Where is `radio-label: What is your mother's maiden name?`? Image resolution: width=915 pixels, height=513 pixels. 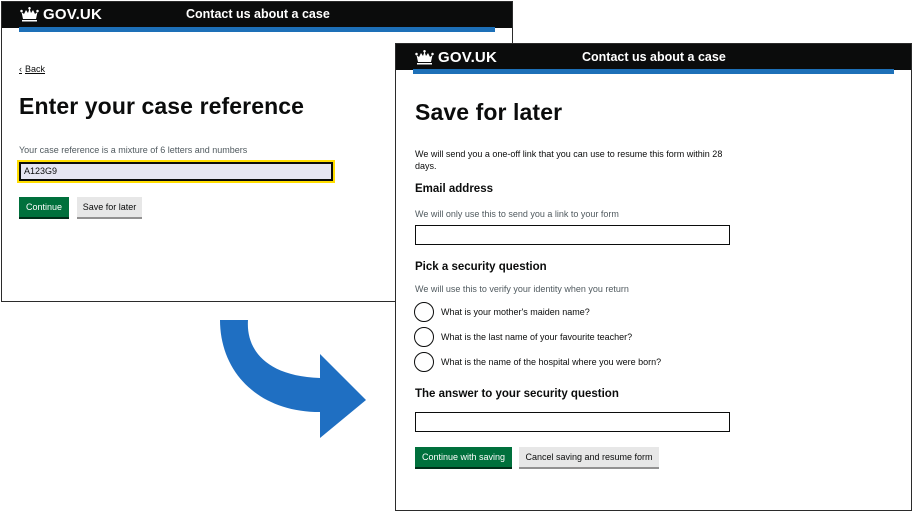 radio-label: What is your mother's maiden name? is located at coordinates (515, 312).